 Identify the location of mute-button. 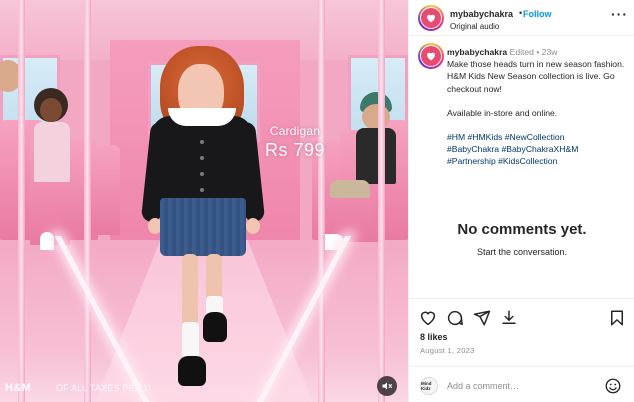
(387, 386).